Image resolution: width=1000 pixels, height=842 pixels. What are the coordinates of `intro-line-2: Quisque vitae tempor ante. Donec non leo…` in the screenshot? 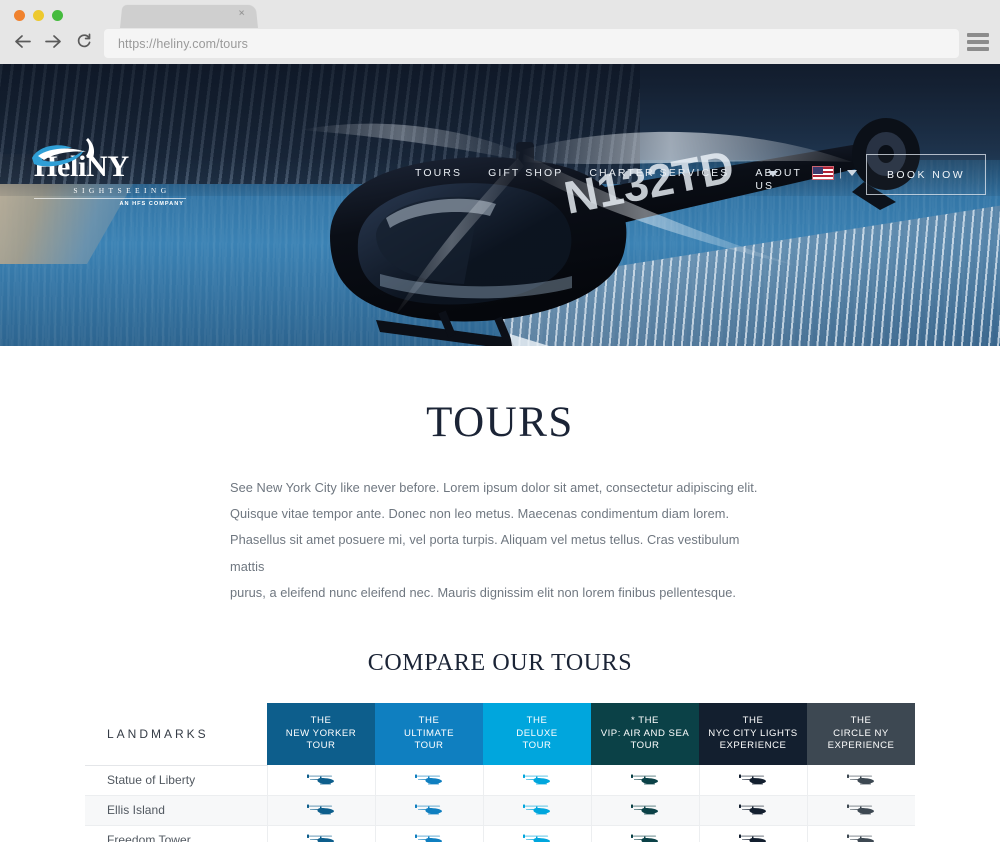 It's located at (480, 514).